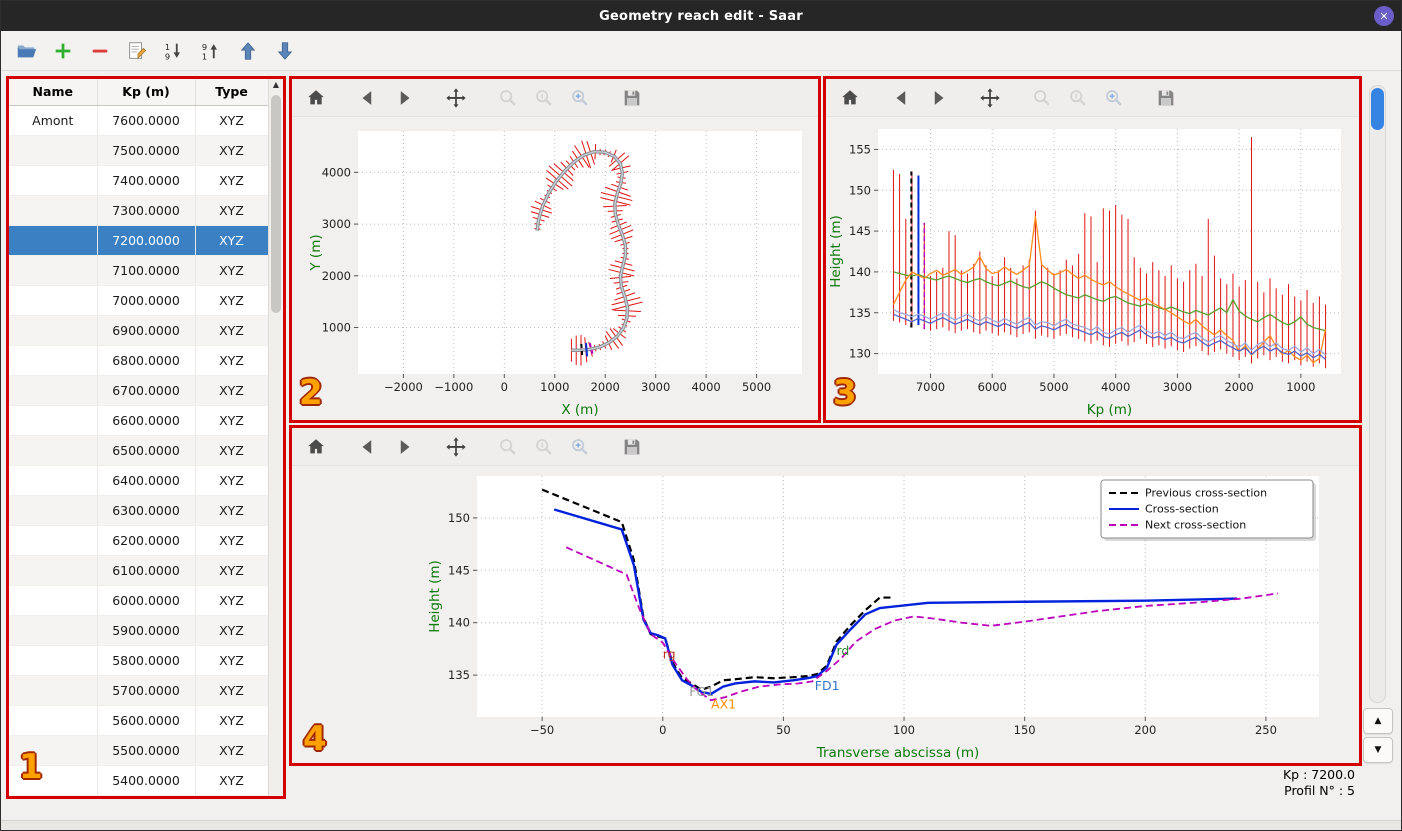 The width and height of the screenshot is (1402, 831). Describe the element at coordinates (211, 51) in the screenshot. I see `sort-ascending-icon: 91` at that location.